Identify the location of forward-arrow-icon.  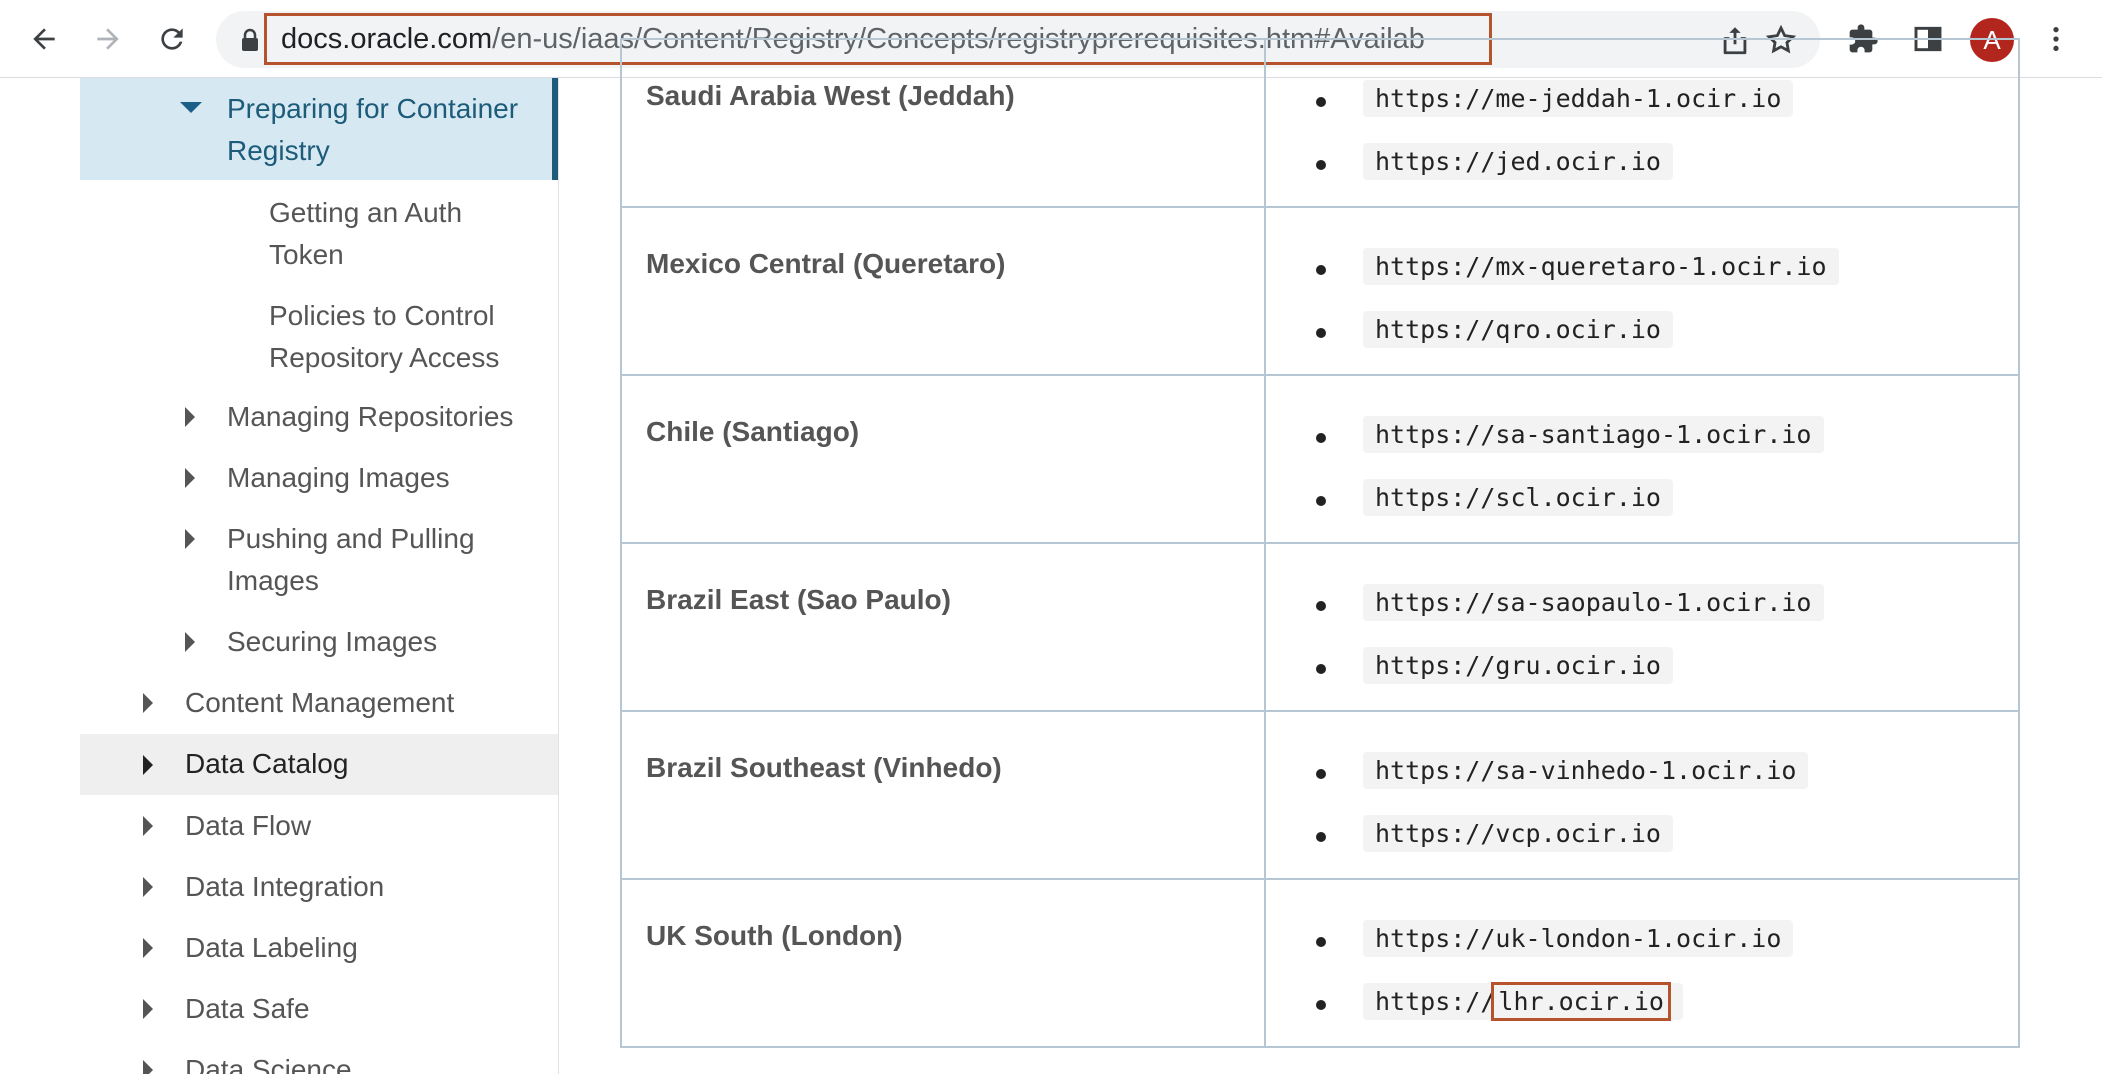
(108, 39).